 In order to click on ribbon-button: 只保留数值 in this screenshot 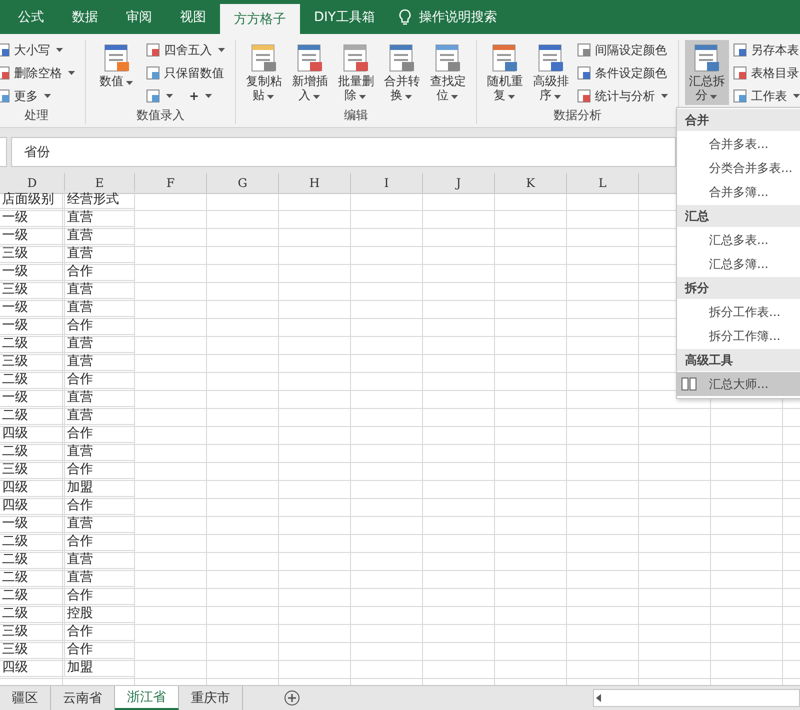, I will do `click(186, 73)`.